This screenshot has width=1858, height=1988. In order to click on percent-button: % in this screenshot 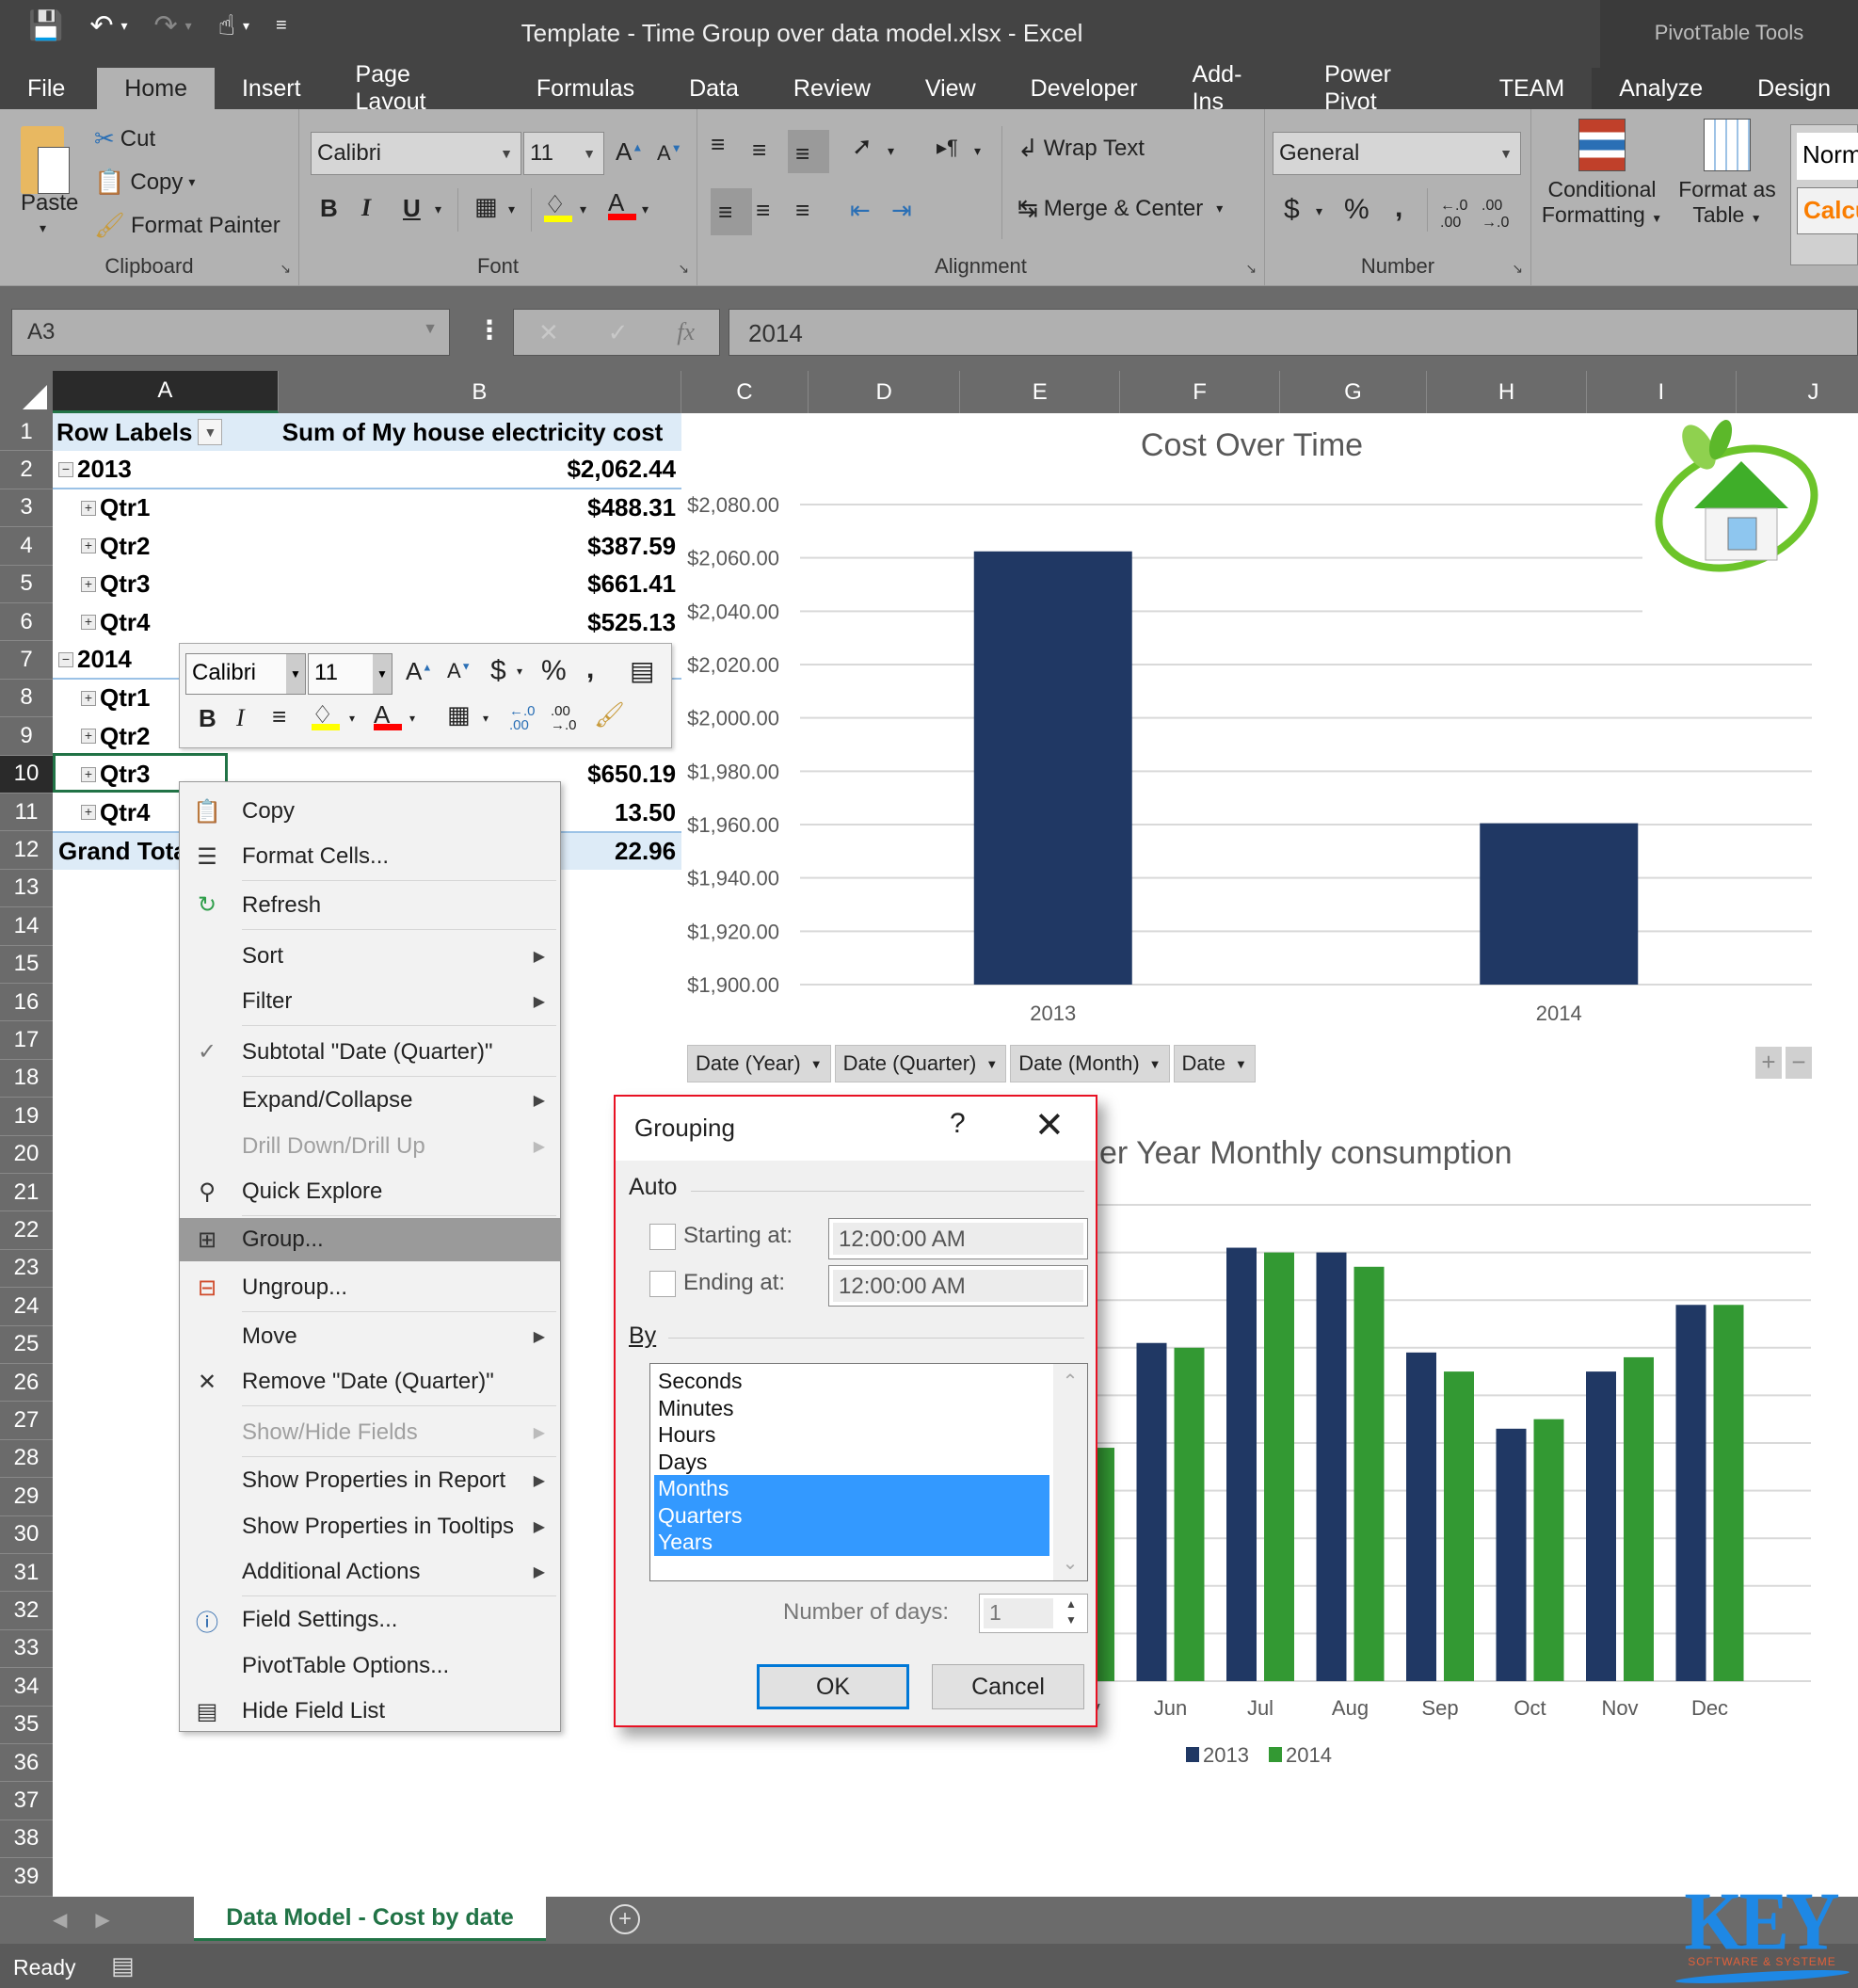, I will do `click(1356, 210)`.